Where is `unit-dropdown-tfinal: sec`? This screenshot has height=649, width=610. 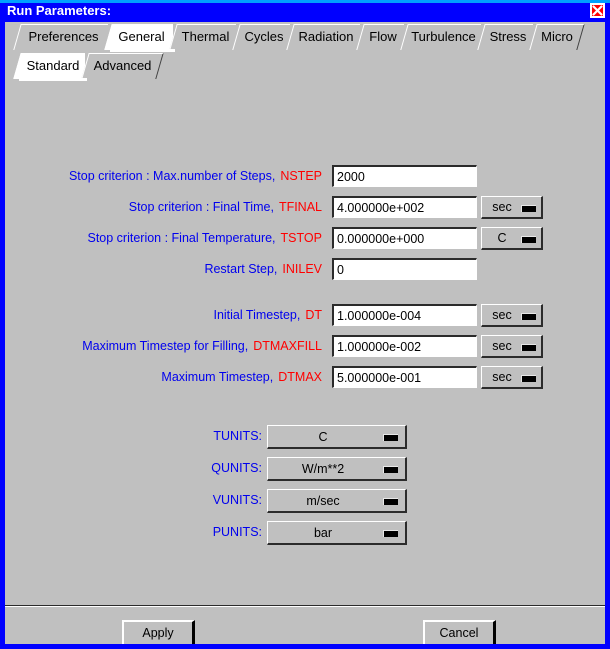 unit-dropdown-tfinal: sec is located at coordinates (512, 207).